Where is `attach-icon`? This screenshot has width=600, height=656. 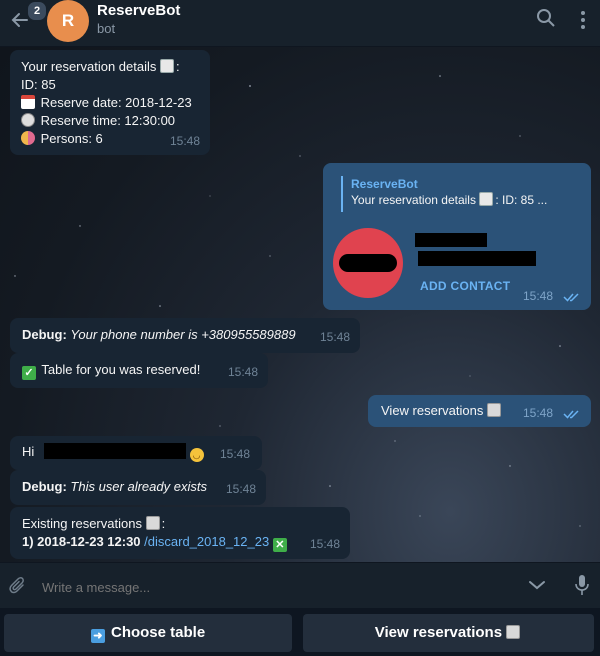 attach-icon is located at coordinates (18, 586).